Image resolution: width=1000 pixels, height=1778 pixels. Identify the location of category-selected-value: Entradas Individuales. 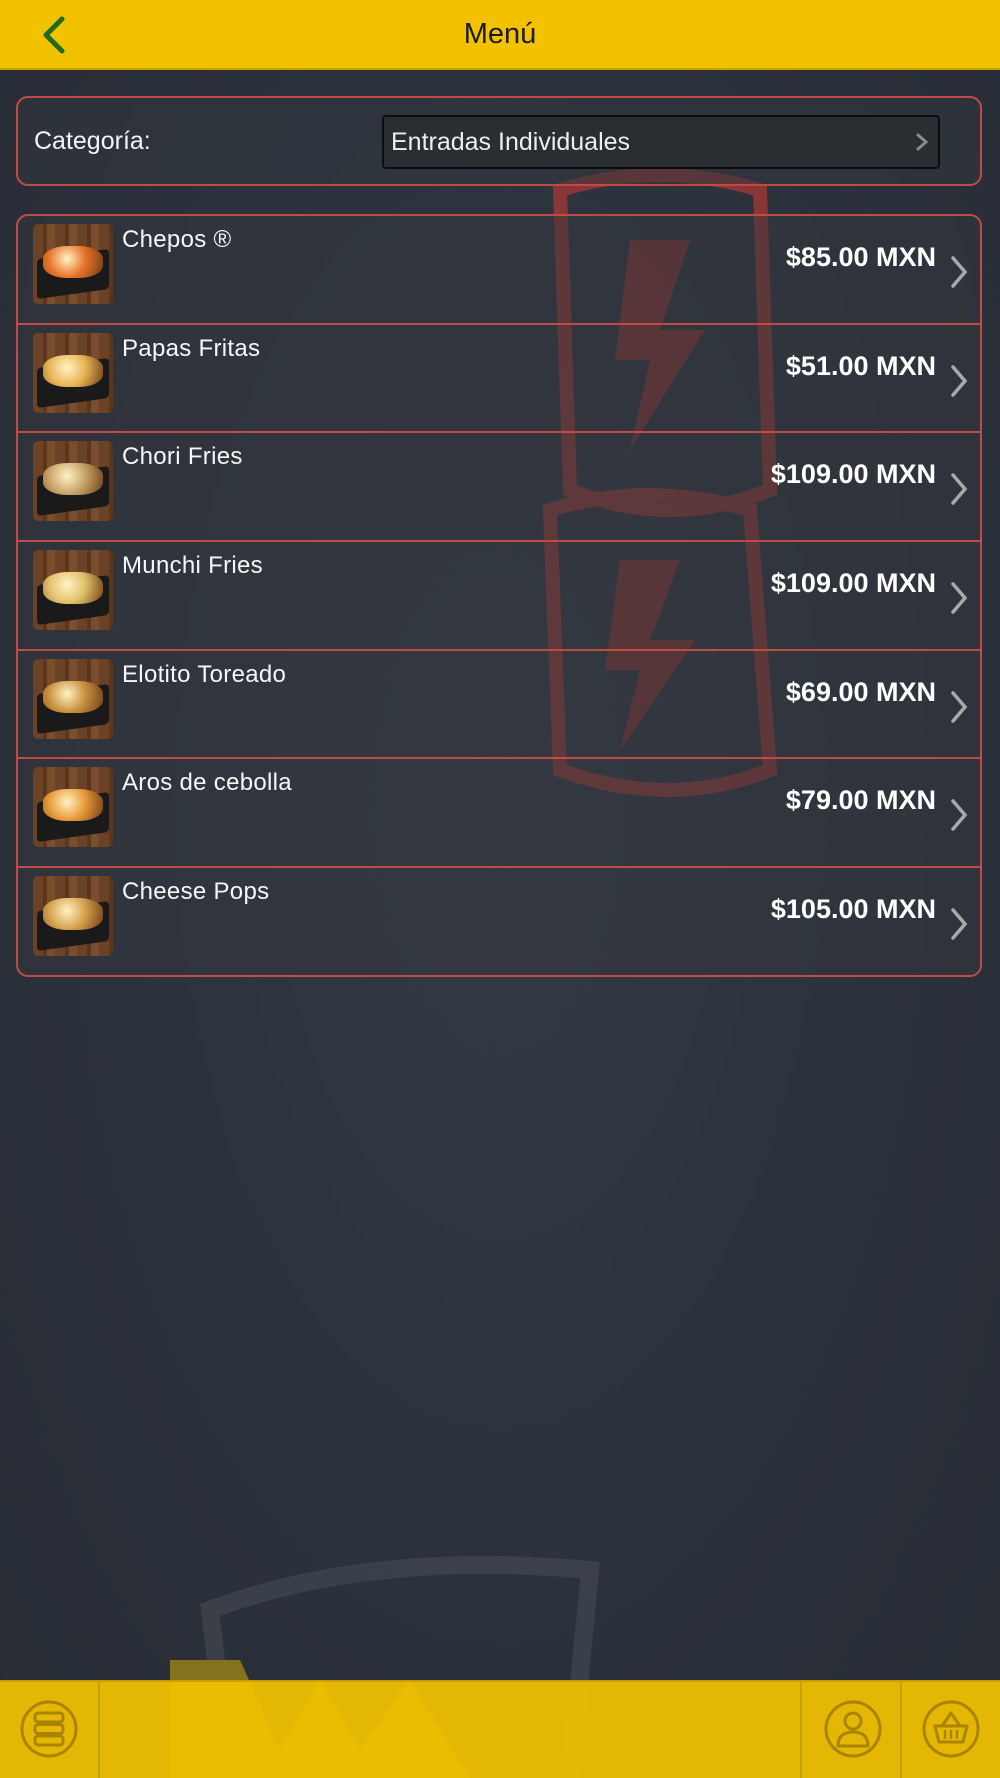
(511, 142).